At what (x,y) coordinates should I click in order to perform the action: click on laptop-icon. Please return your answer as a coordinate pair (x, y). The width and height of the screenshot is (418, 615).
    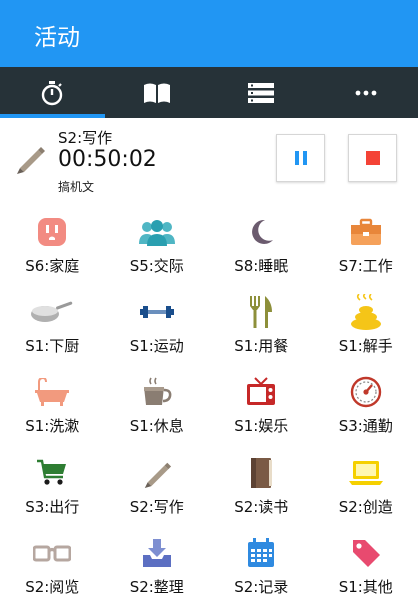
    Looking at the image, I should click on (366, 473).